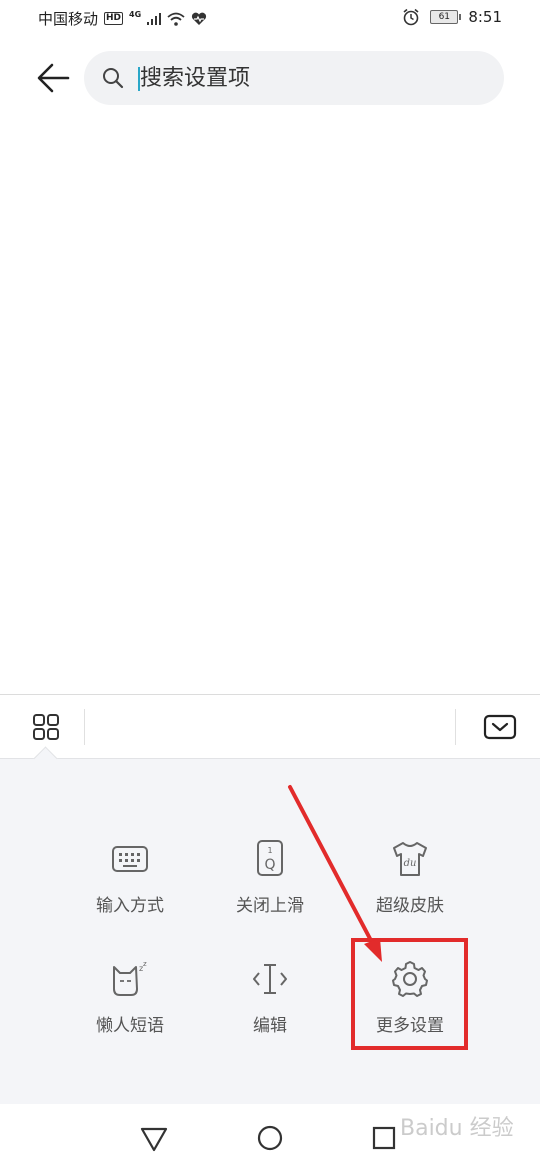 The height and width of the screenshot is (1170, 540). I want to click on keyboard-icon, so click(130, 859).